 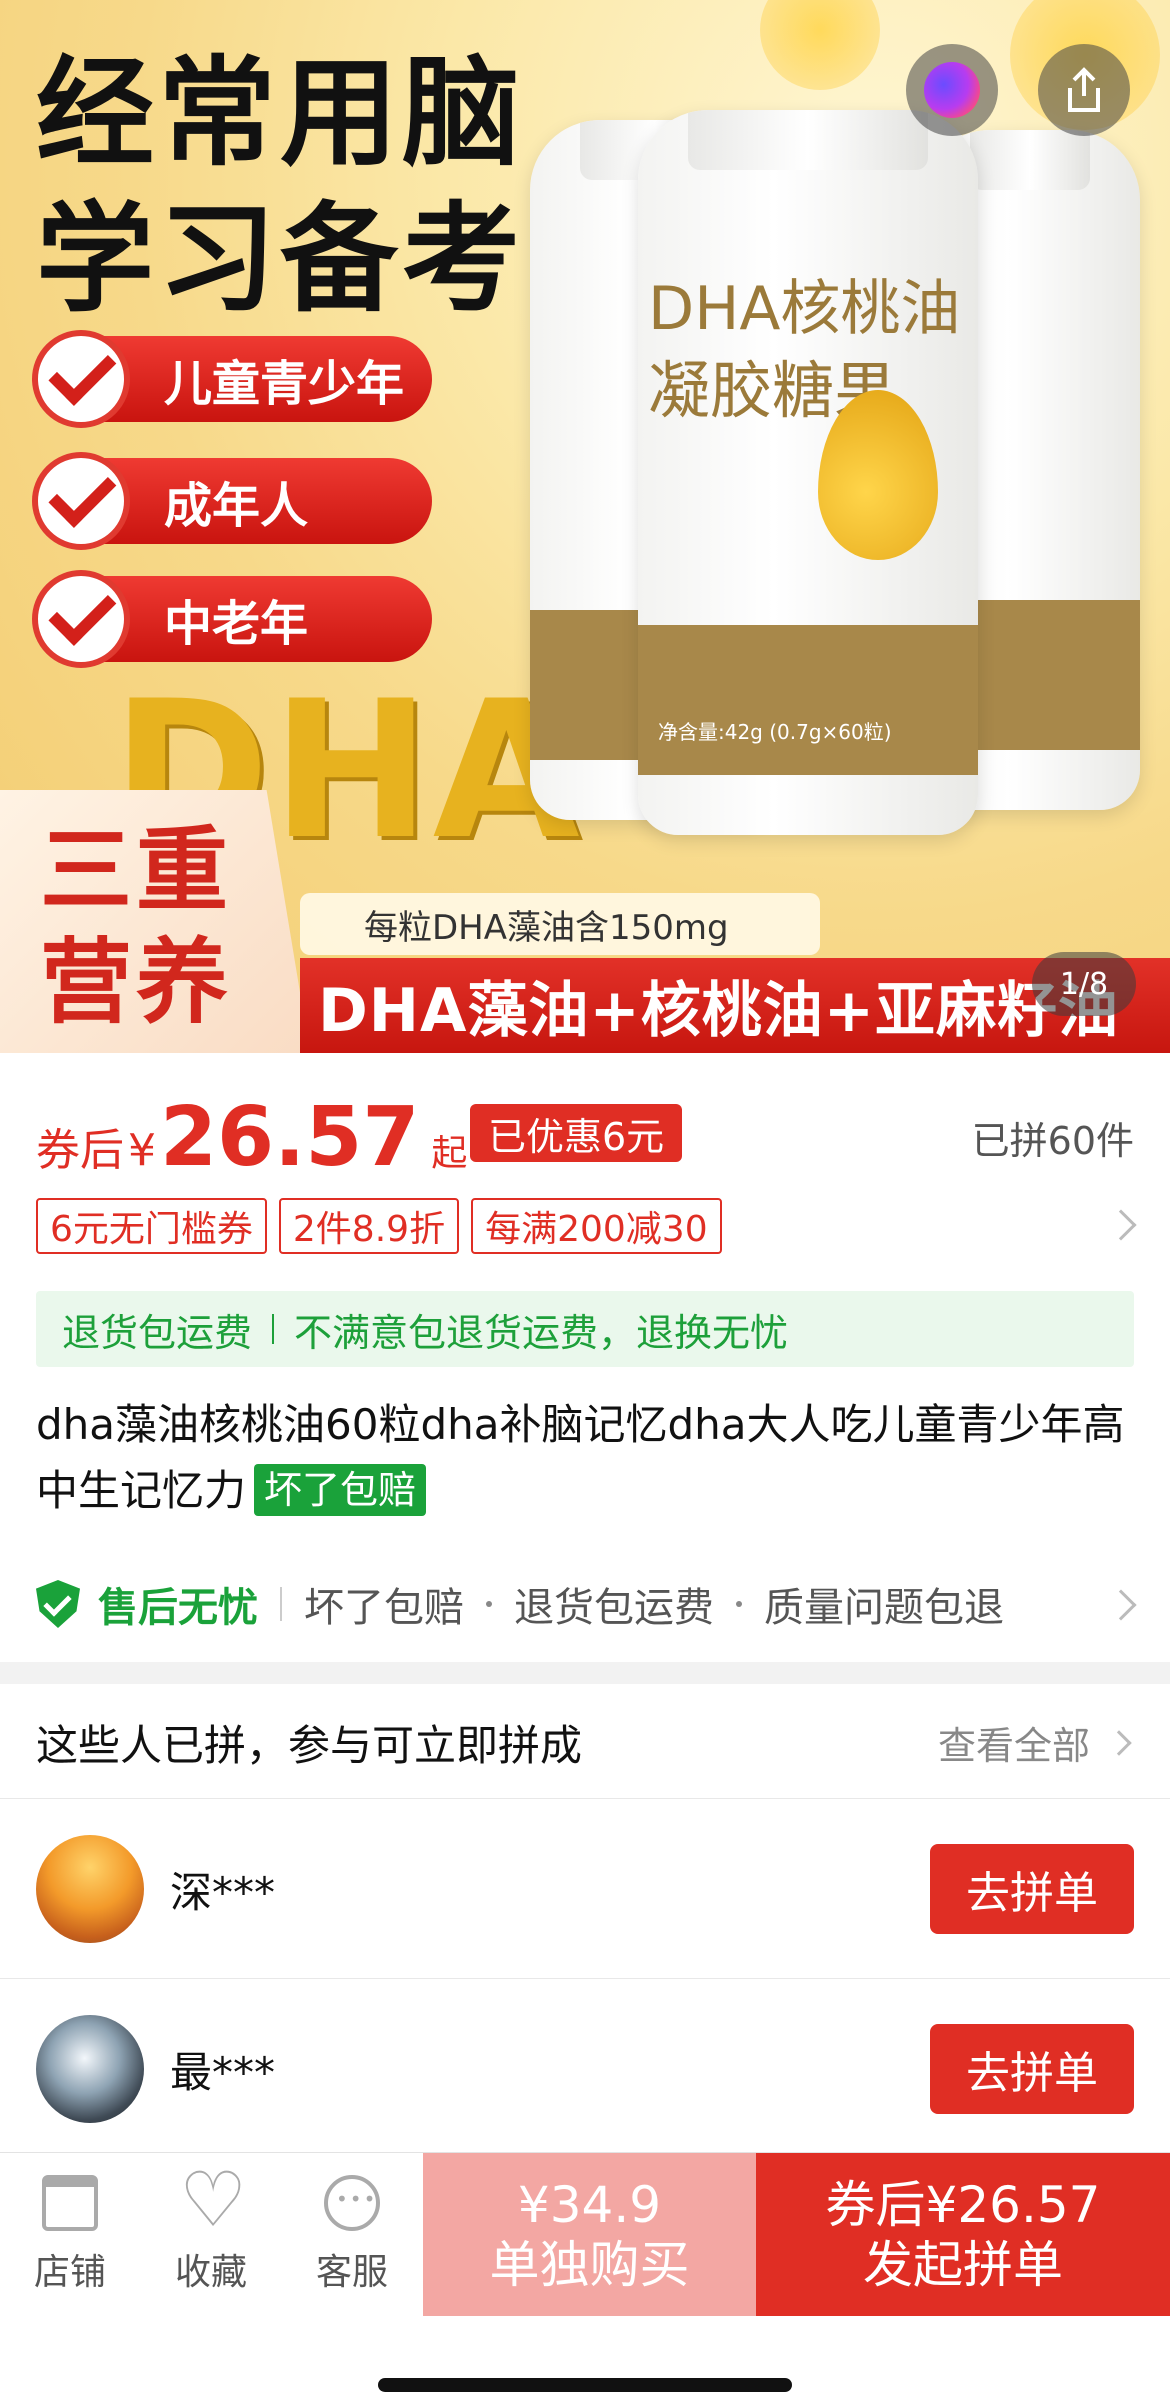 I want to click on product-title: dha藻油核桃油60粒dha补脑记忆dha大人吃儿童青少年高中生记忆力 坏了包赔, so click(x=585, y=1458).